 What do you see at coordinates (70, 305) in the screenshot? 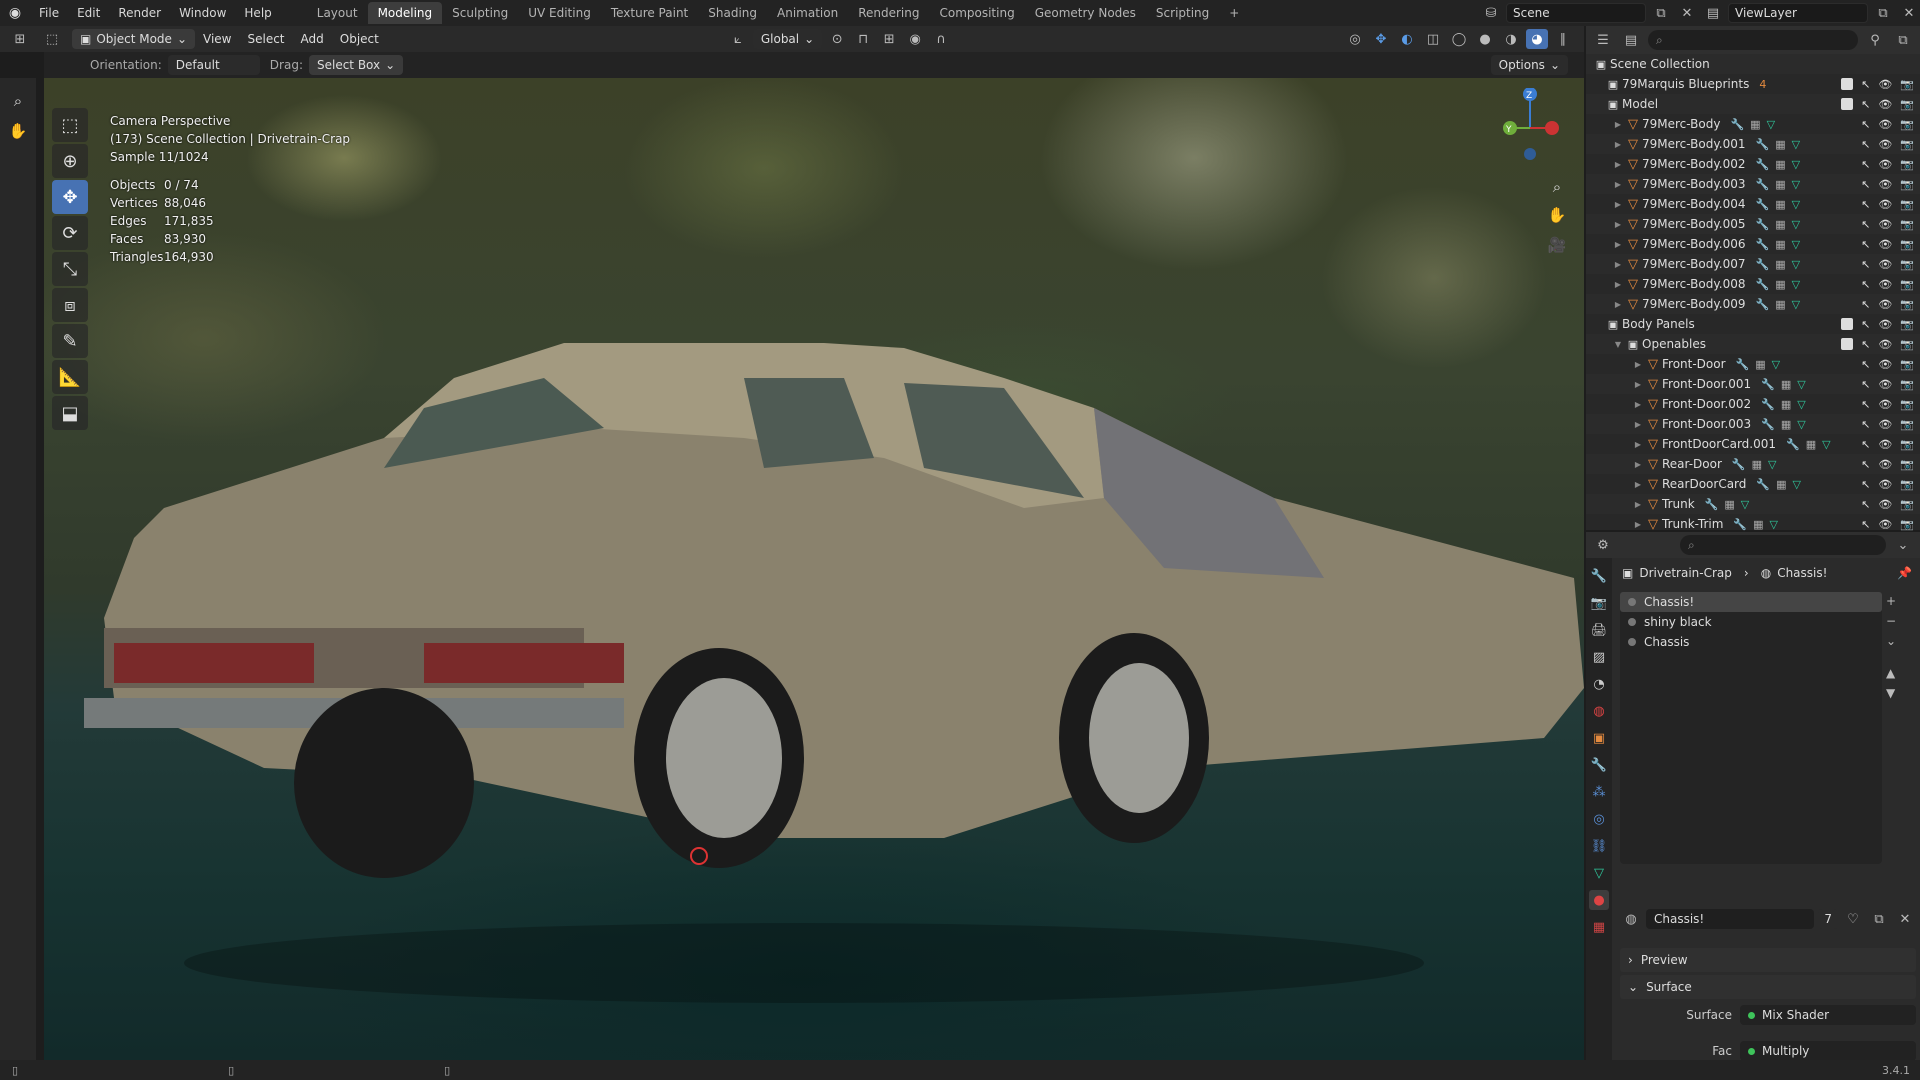
I see `transform-tool-icon: ⧈` at bounding box center [70, 305].